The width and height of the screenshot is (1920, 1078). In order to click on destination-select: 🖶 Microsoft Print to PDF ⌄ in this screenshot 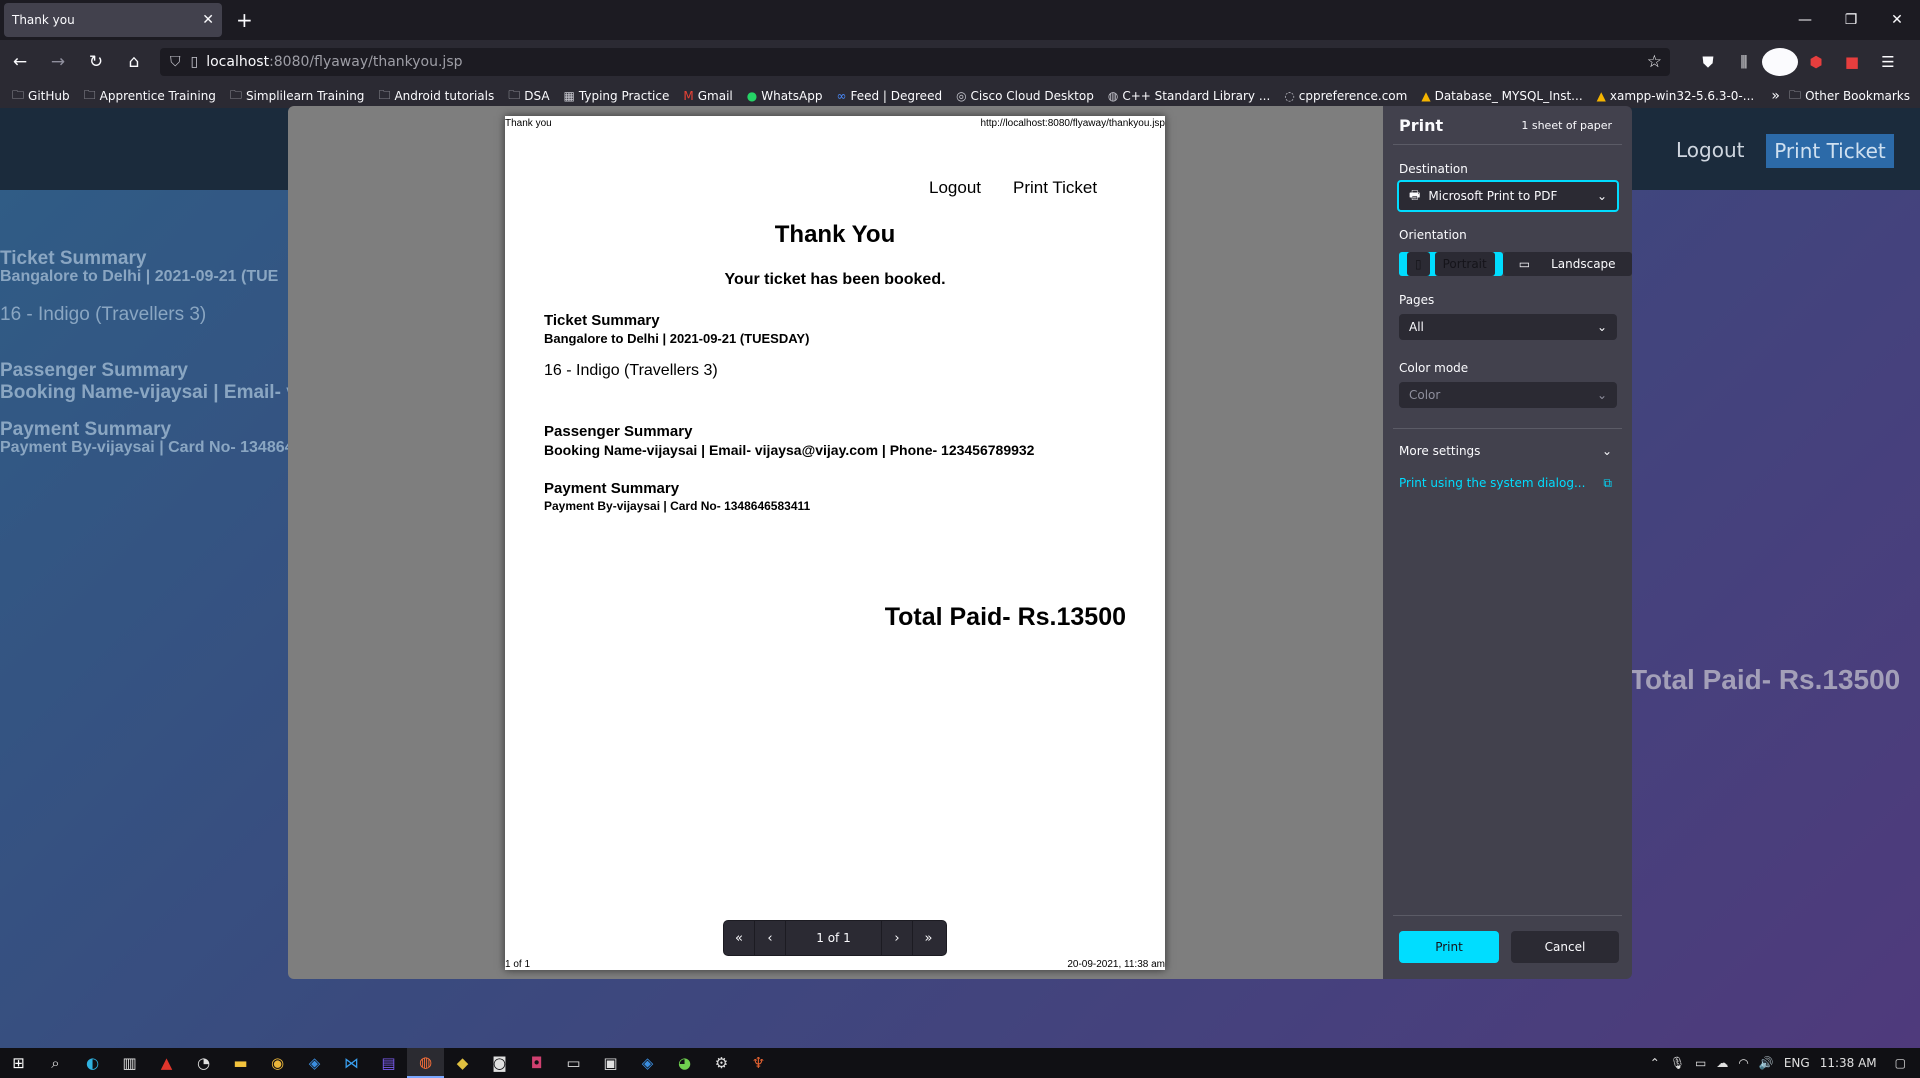, I will do `click(1508, 196)`.